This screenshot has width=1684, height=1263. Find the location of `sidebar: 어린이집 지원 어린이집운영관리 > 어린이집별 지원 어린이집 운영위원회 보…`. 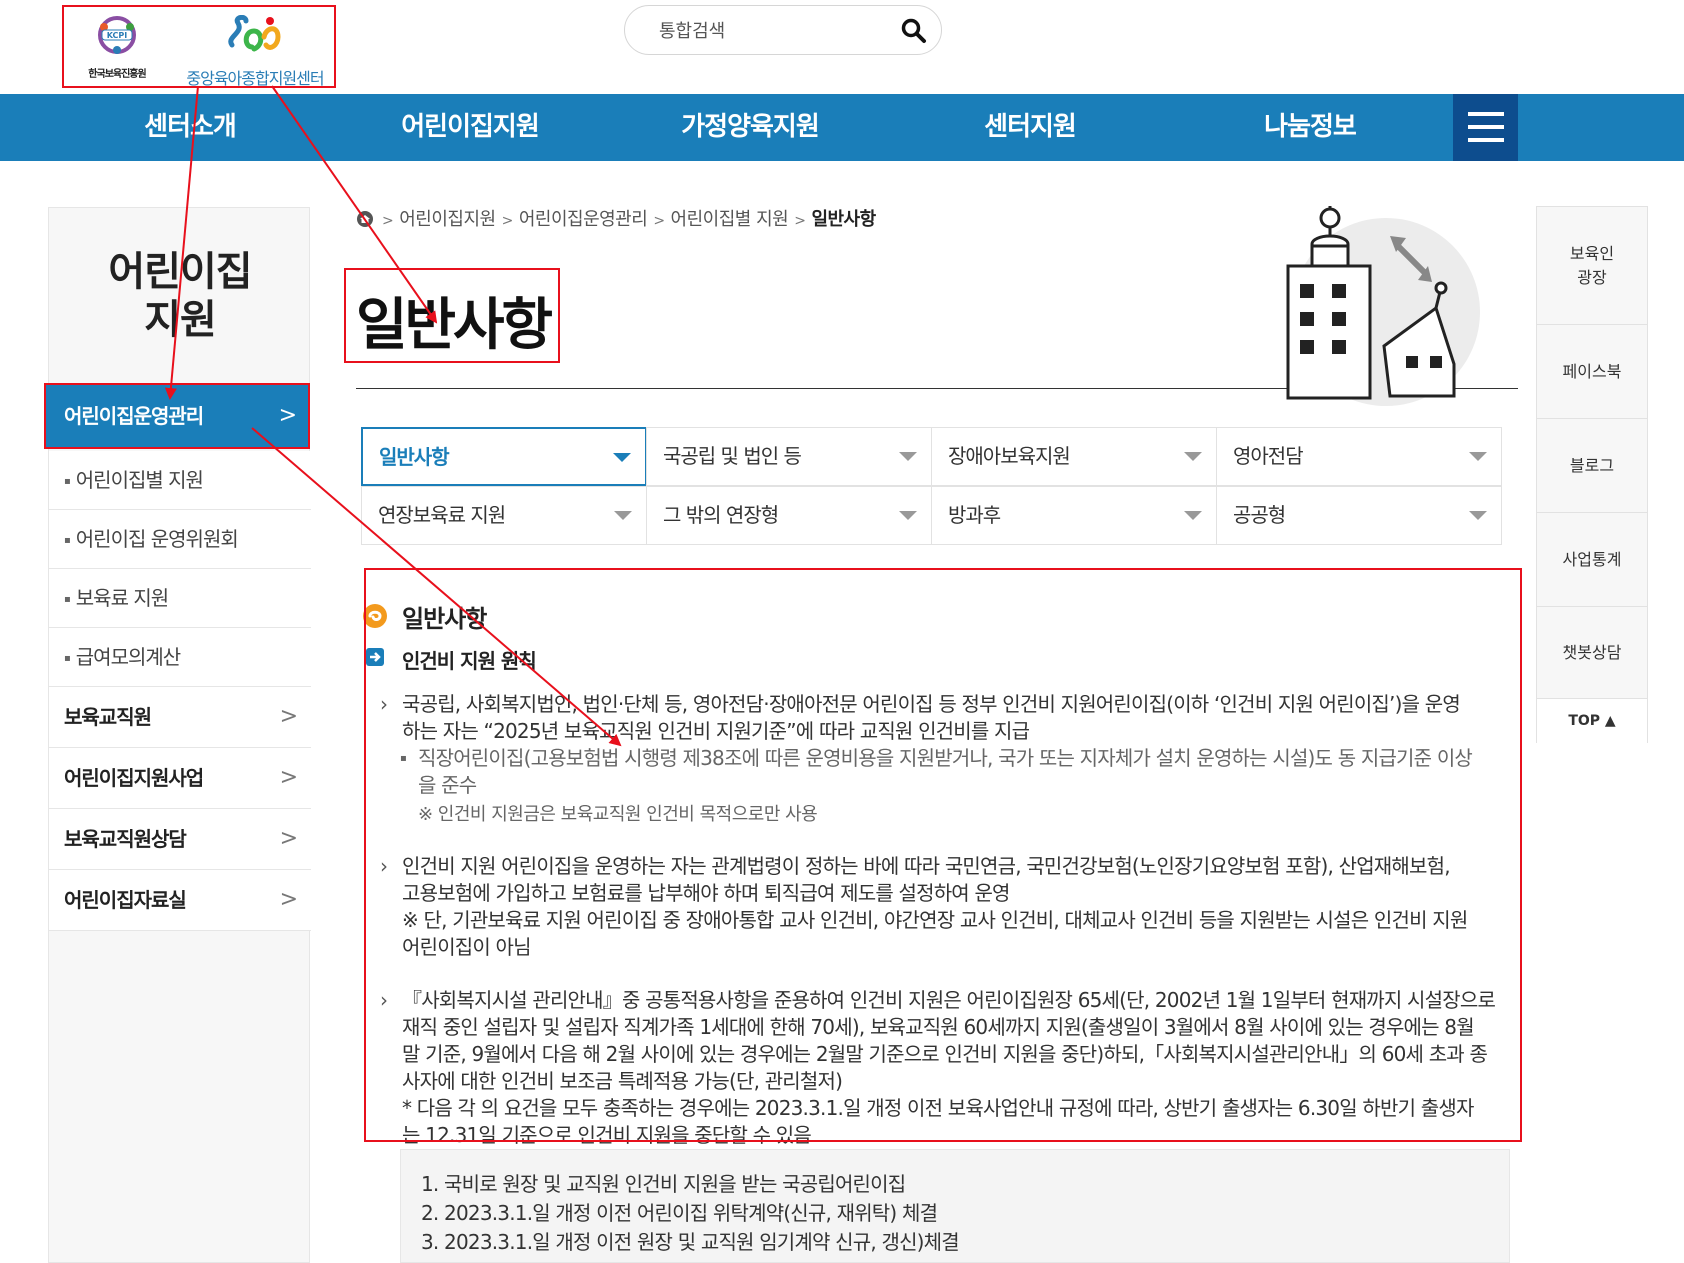

sidebar: 어린이집 지원 어린이집운영관리 > 어린이집별 지원 어린이집 운영위원회 보… is located at coordinates (177, 735).